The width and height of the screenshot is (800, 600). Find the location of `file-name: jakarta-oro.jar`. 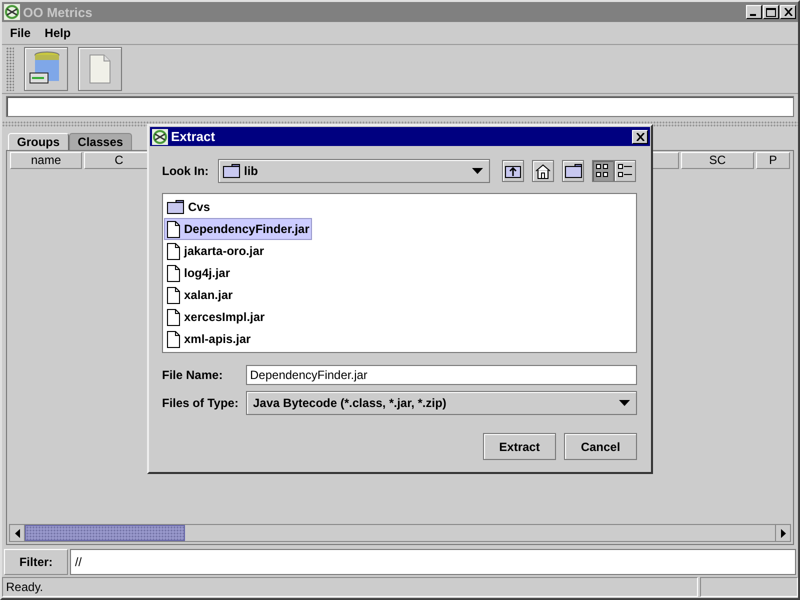

file-name: jakarta-oro.jar is located at coordinates (224, 251).